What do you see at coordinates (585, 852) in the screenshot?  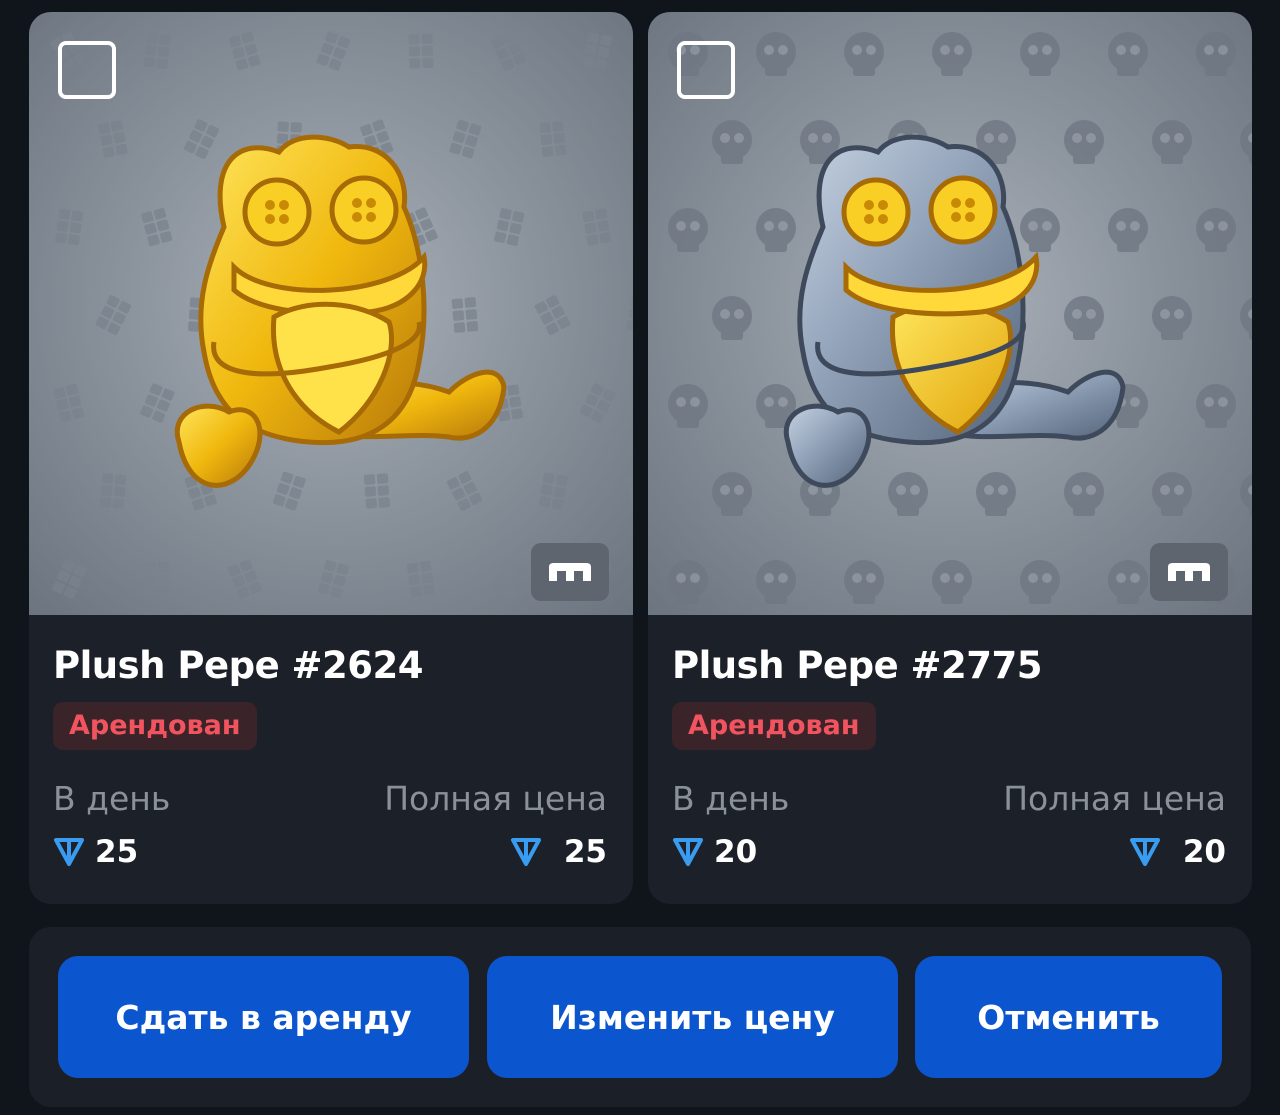 I see `full-price-value: 25` at bounding box center [585, 852].